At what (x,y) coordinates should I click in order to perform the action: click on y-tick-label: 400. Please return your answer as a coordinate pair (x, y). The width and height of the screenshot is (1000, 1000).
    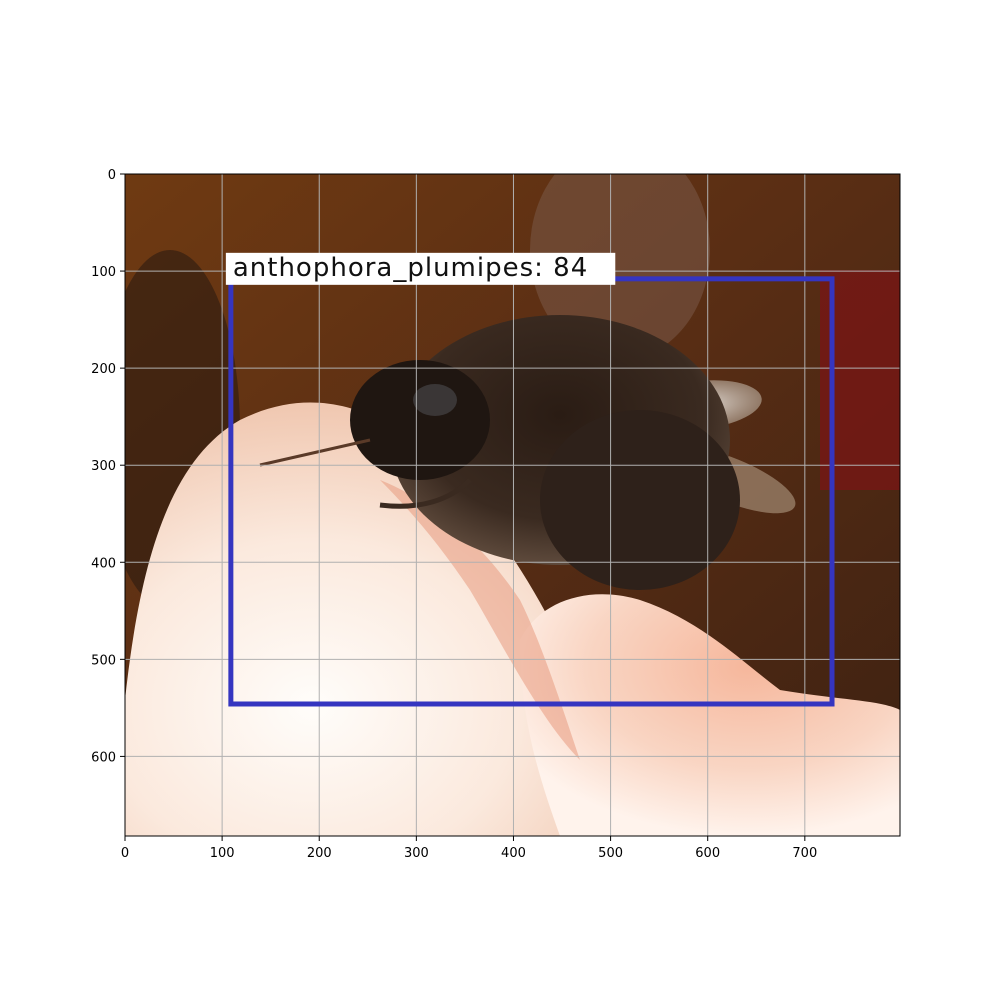
    Looking at the image, I should click on (103, 563).